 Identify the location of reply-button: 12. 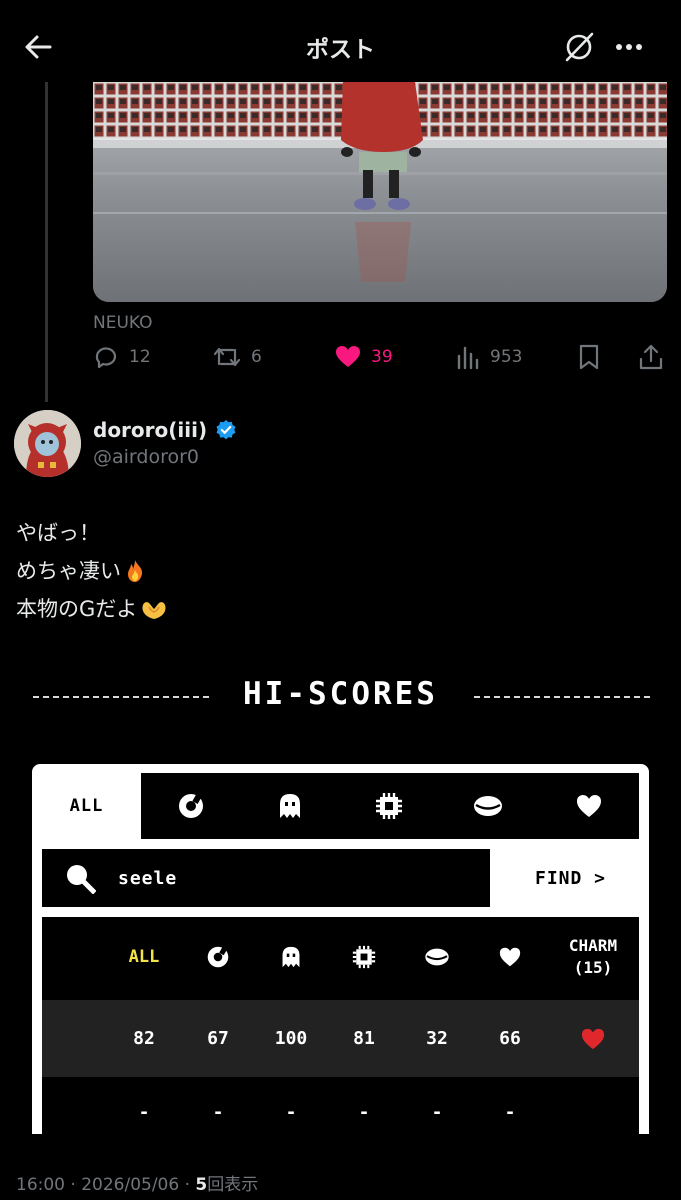
(122, 357).